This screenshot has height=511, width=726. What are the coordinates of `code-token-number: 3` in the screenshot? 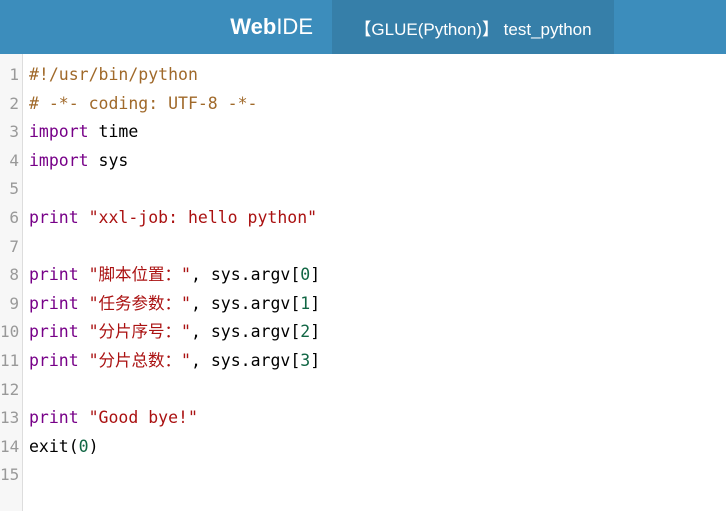 It's located at (305, 360).